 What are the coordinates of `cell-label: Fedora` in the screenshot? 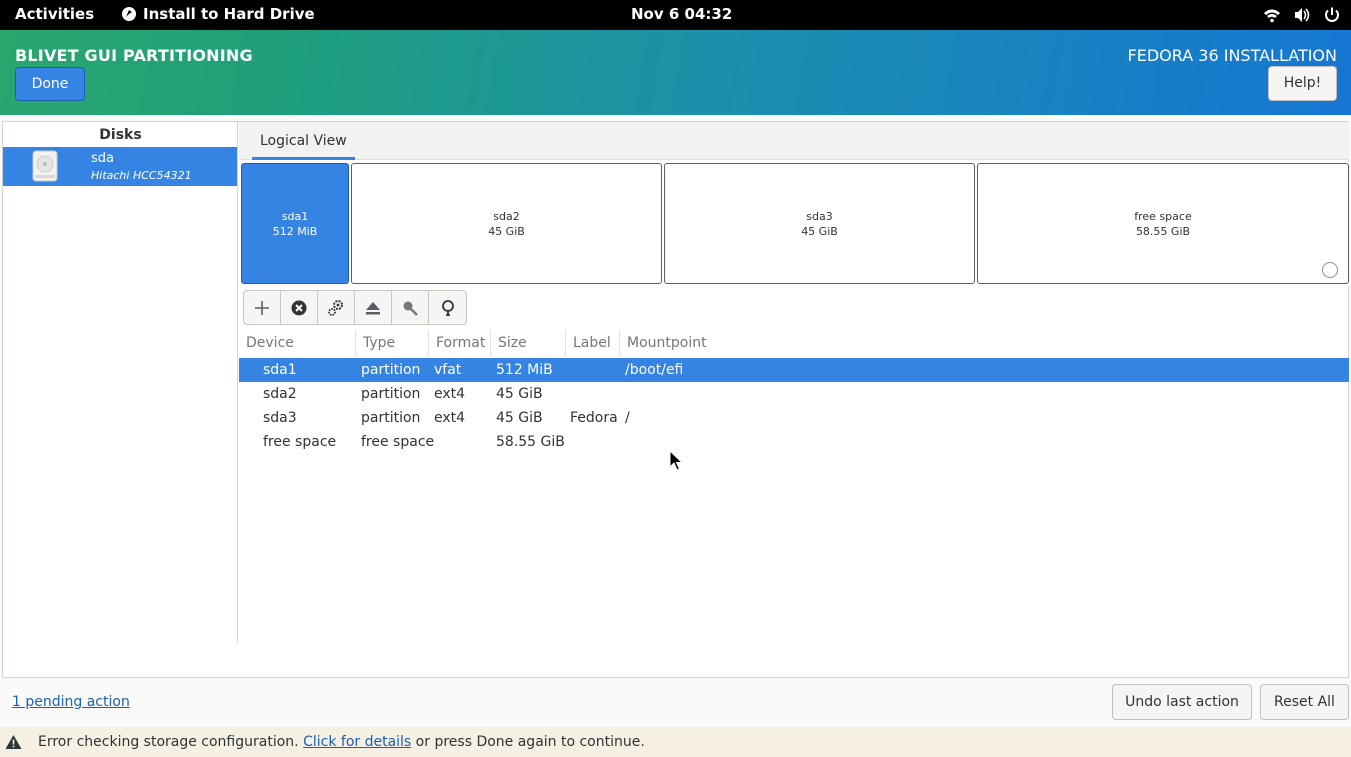 It's located at (594, 418).